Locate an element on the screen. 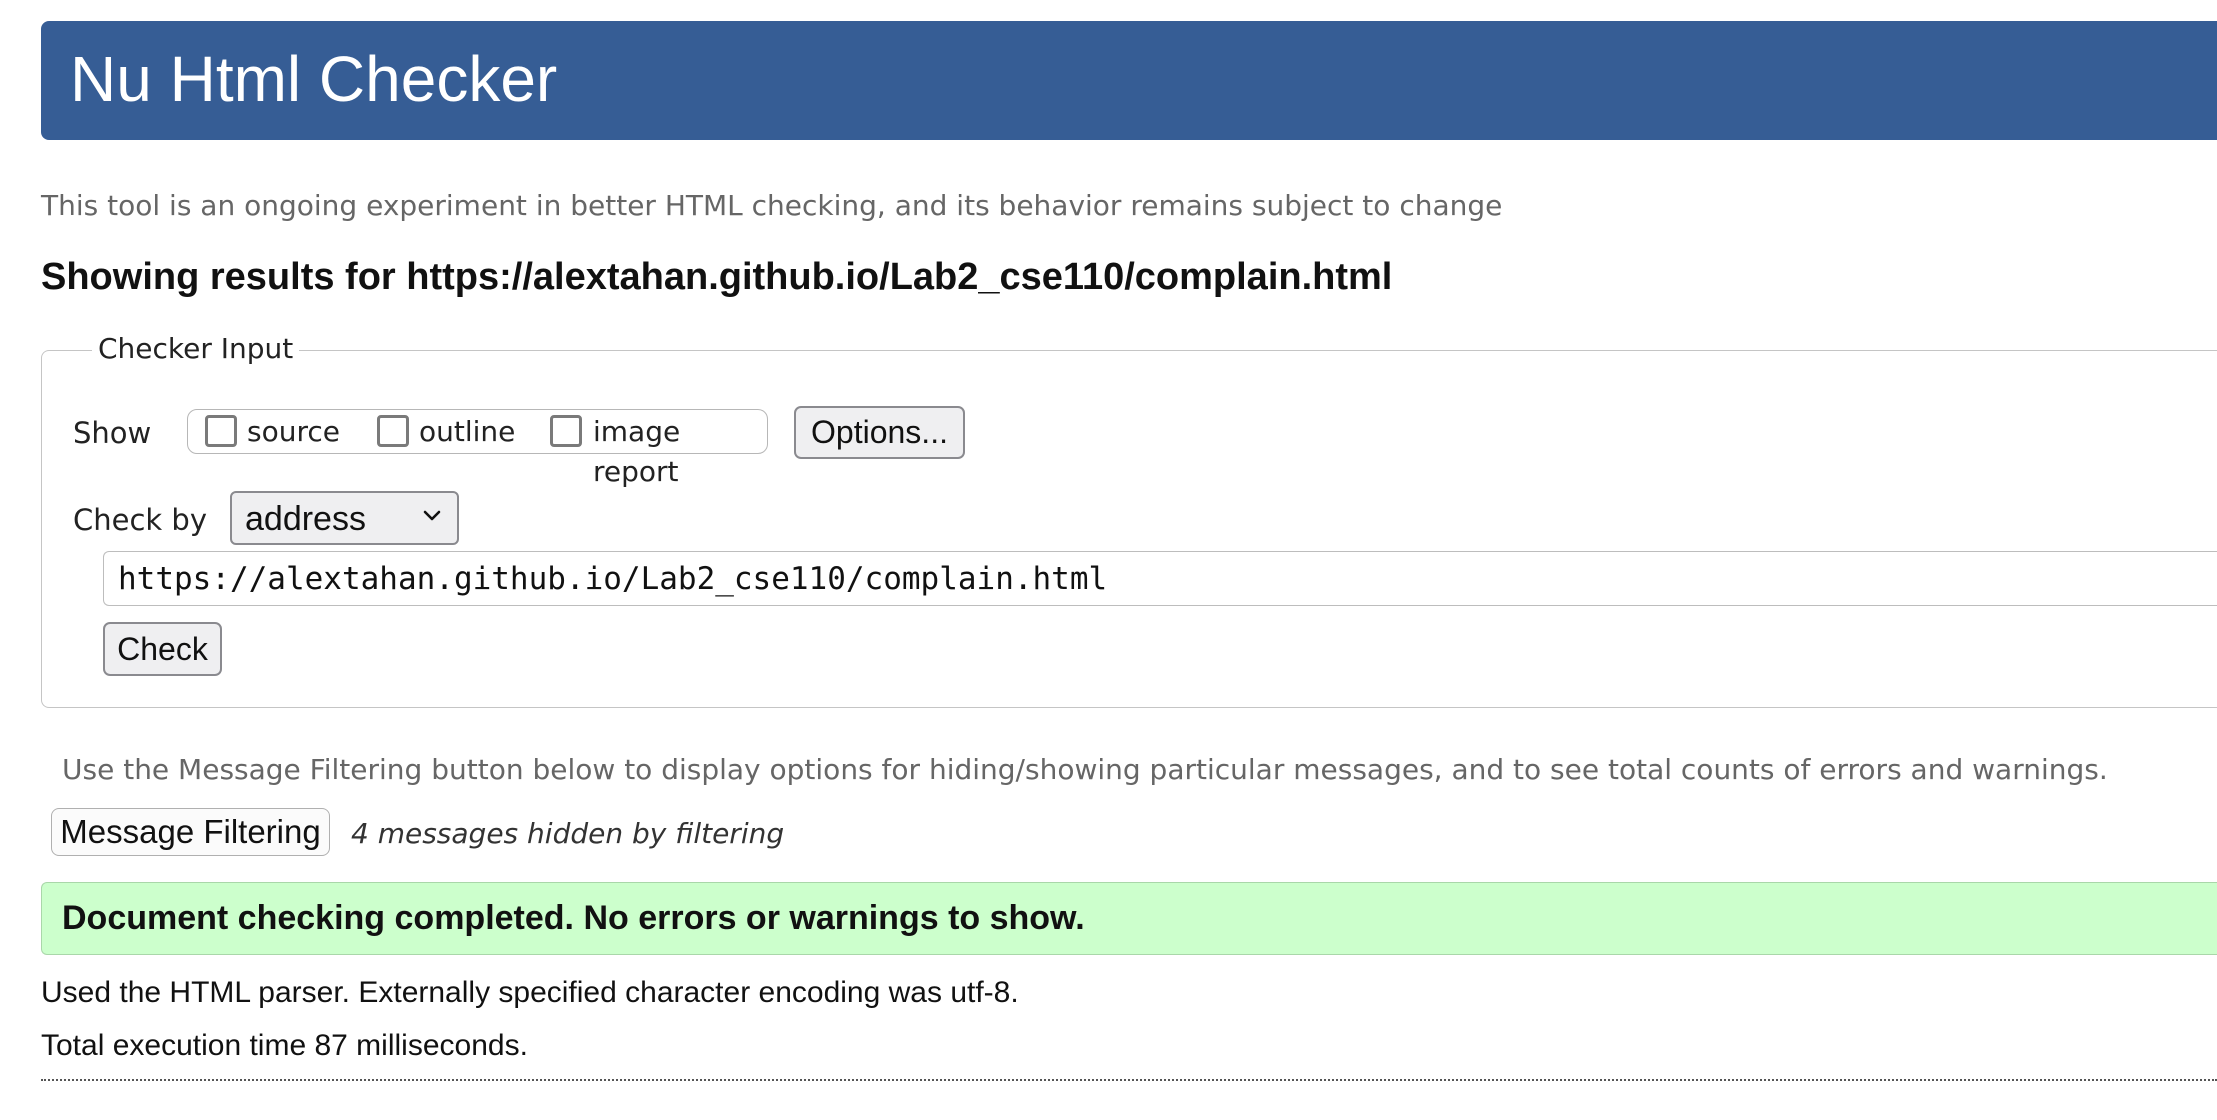 This screenshot has width=2217, height=1120. hidden-messages-count: 4 messages hidden by filtering is located at coordinates (568, 833).